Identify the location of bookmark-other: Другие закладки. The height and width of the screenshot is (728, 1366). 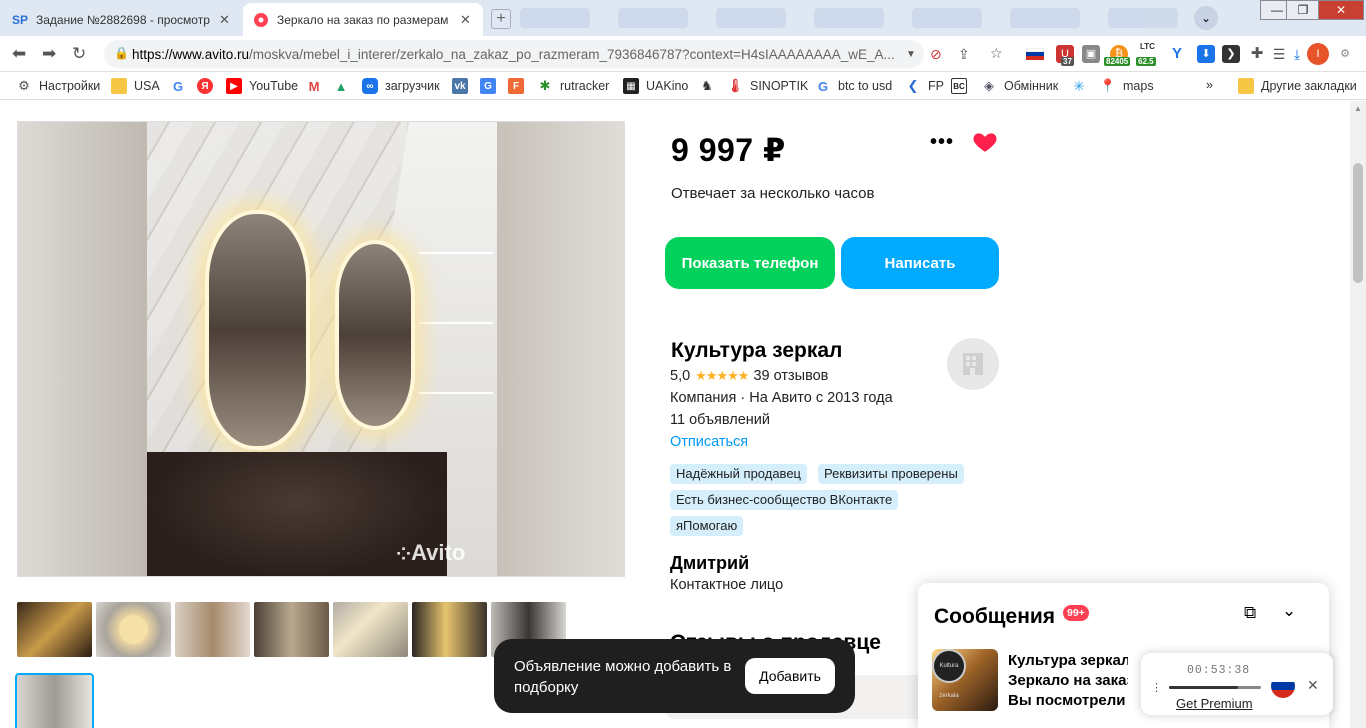
(1297, 86).